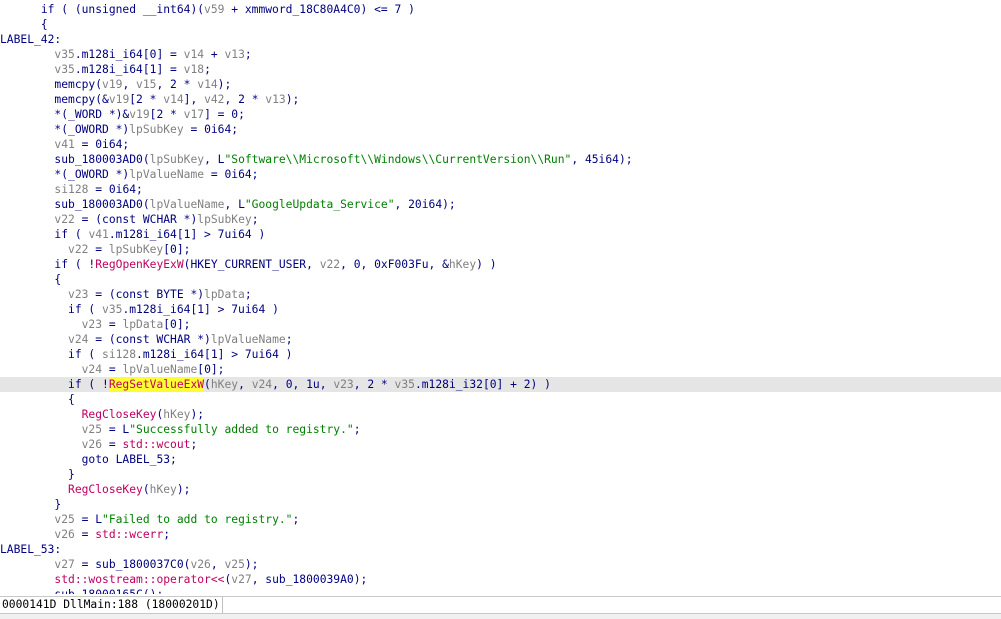 The width and height of the screenshot is (1001, 619). What do you see at coordinates (500, 114) in the screenshot?
I see `code-line: *(_WORD *)&v19[2 * v17] = 0;` at bounding box center [500, 114].